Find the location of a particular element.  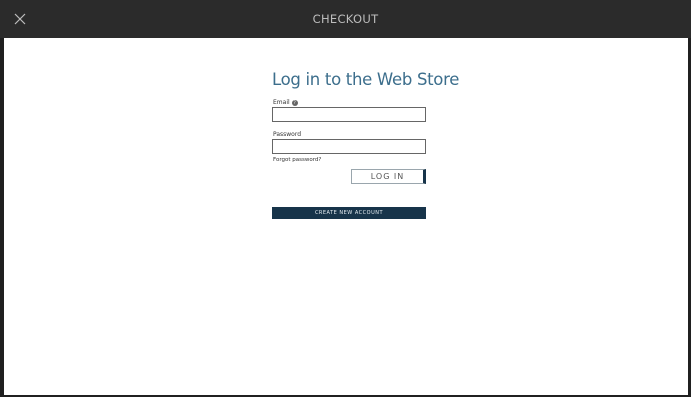

page-title: CHECKOUT is located at coordinates (345, 19).